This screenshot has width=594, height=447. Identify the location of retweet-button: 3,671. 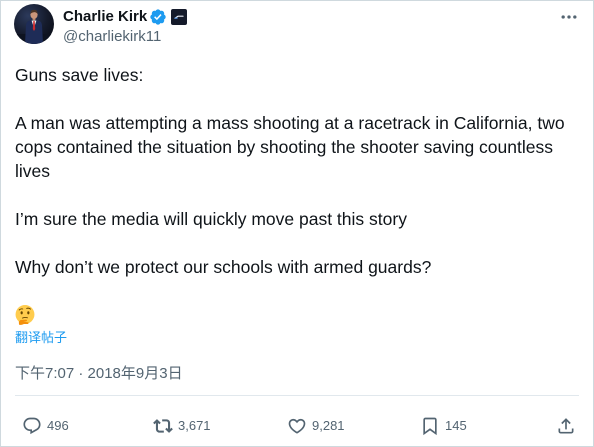
(182, 426).